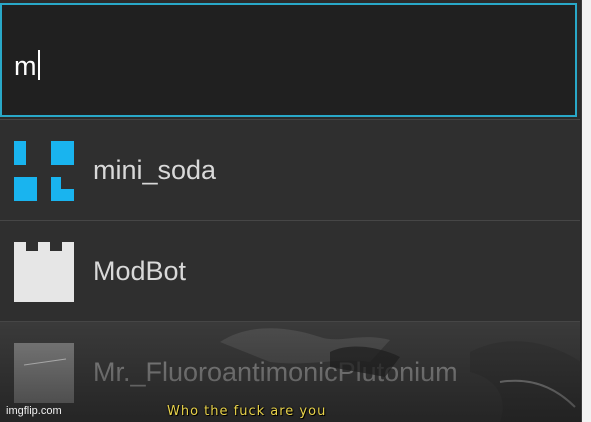  What do you see at coordinates (44, 373) in the screenshot?
I see `gray-square-avatar-icon` at bounding box center [44, 373].